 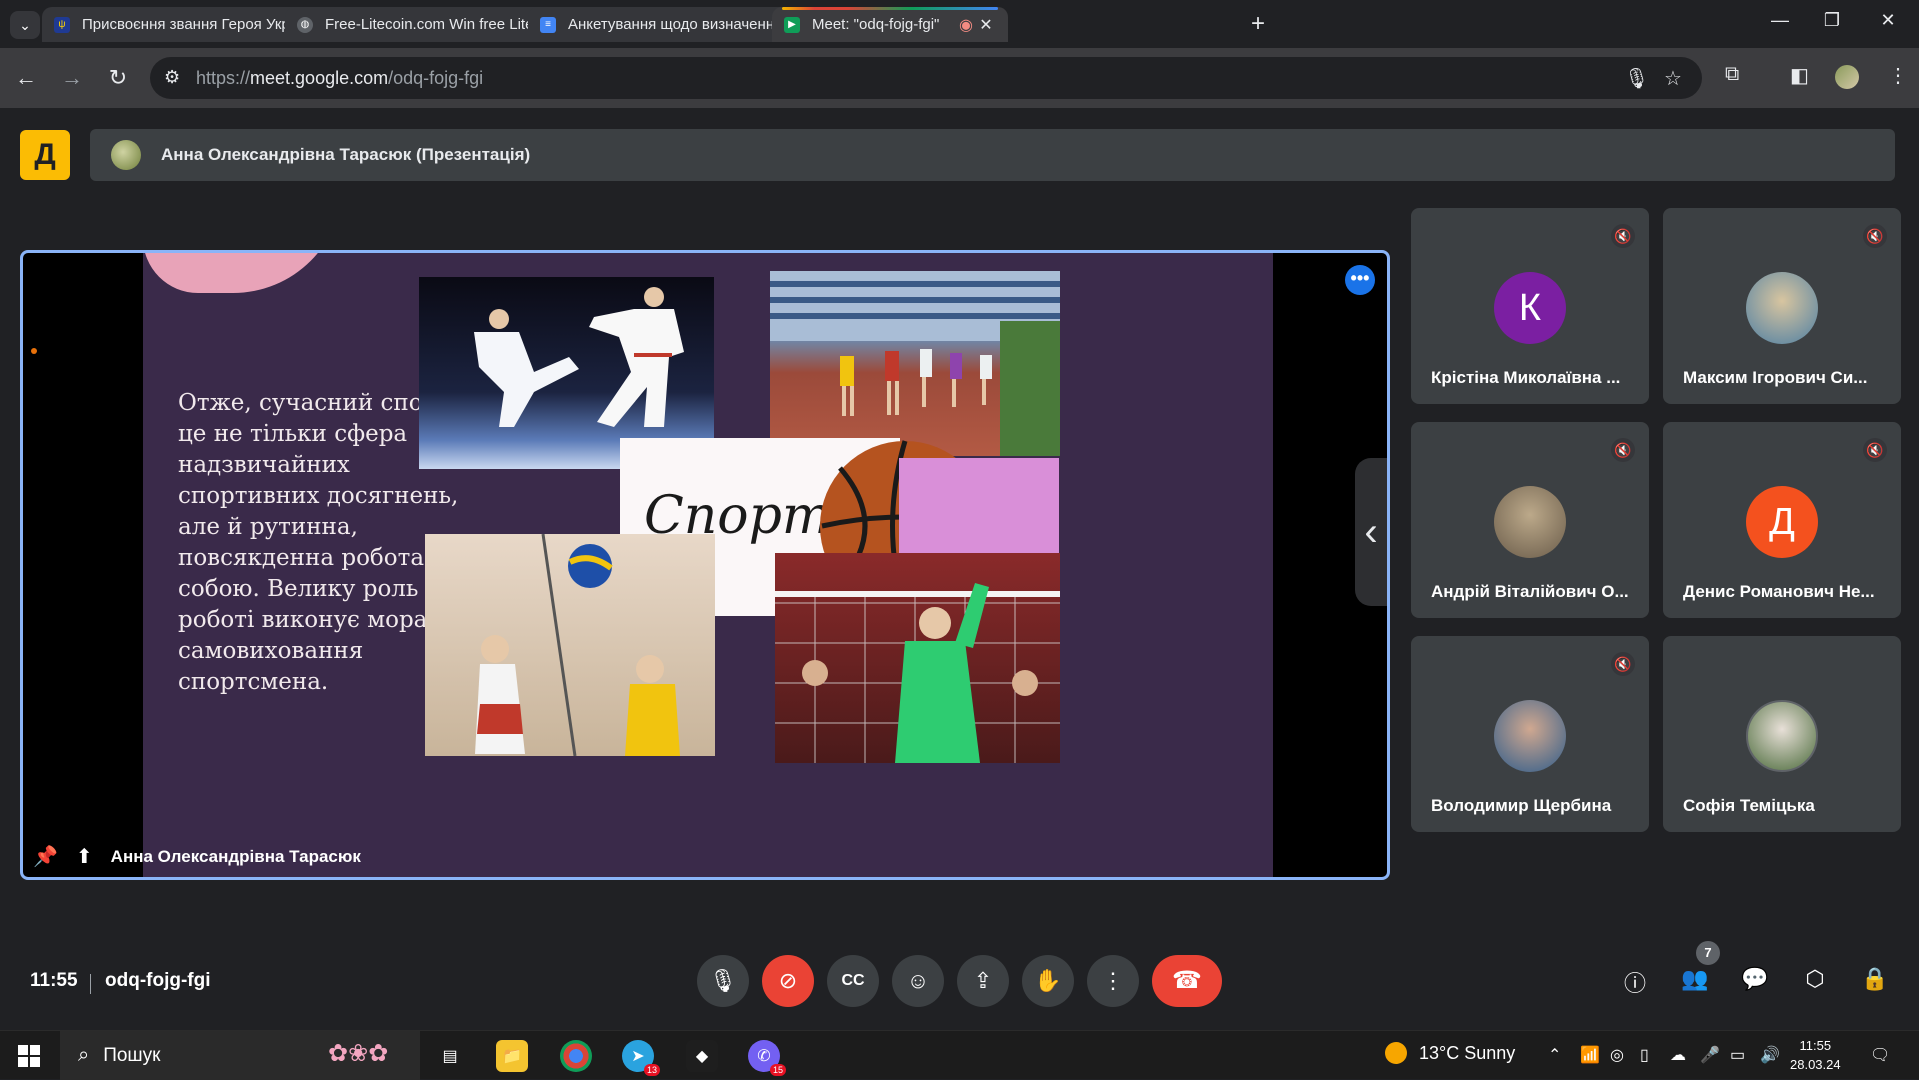 What do you see at coordinates (641, 1058) in the screenshot?
I see `telegram-icon: ➤ 13` at bounding box center [641, 1058].